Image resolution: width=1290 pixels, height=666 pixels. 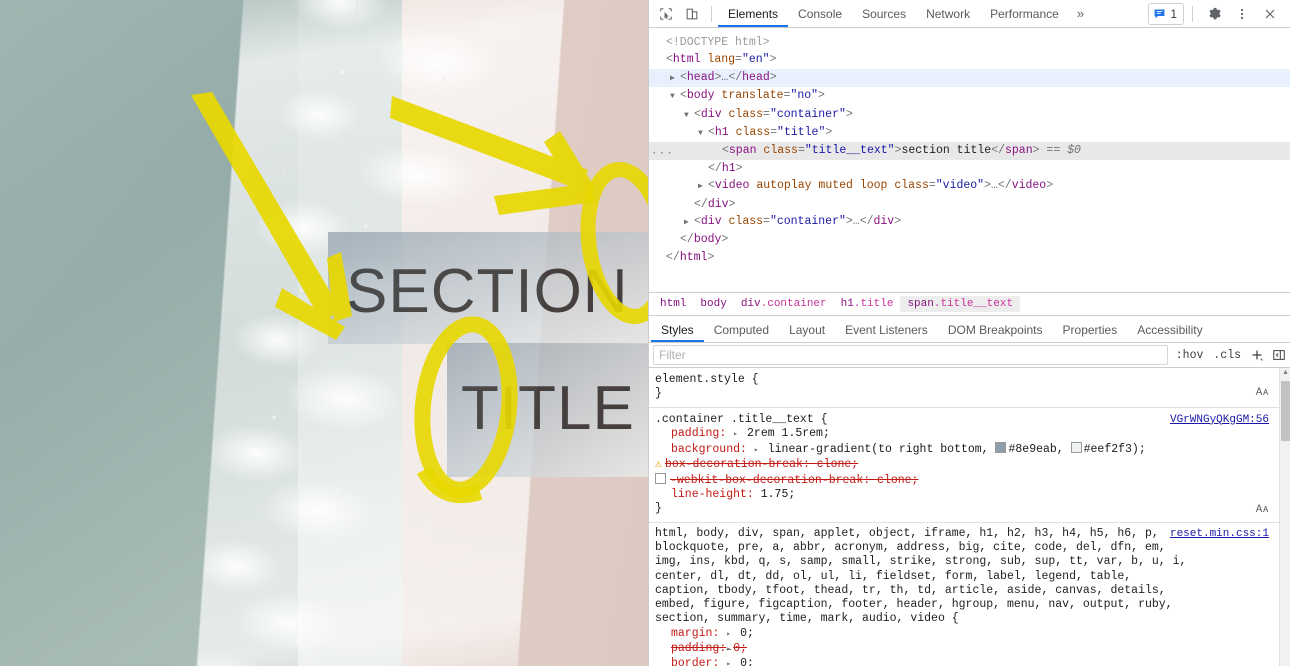 I want to click on color-value-1: #8e9eab, so click(x=1032, y=449).